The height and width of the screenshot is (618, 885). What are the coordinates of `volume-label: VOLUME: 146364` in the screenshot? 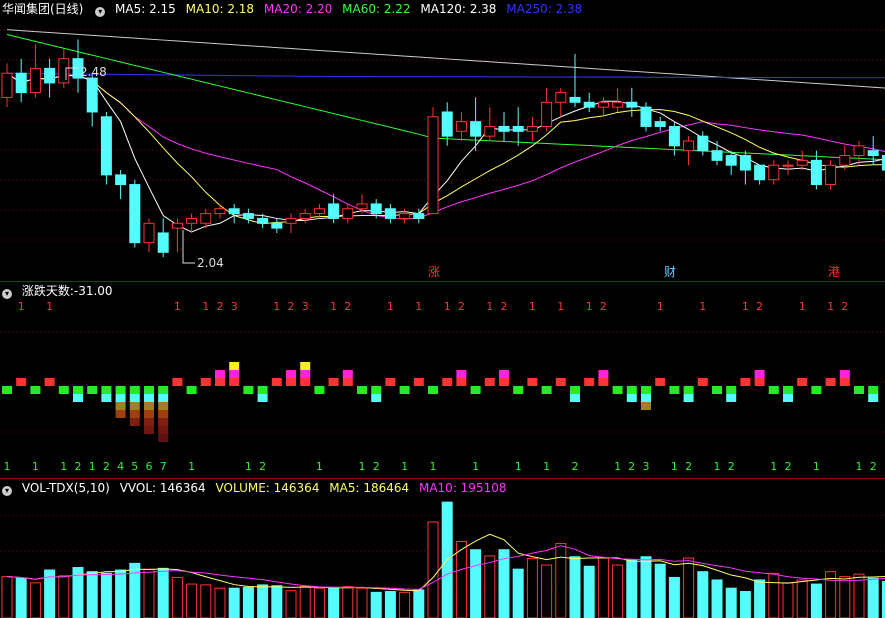 It's located at (267, 488).